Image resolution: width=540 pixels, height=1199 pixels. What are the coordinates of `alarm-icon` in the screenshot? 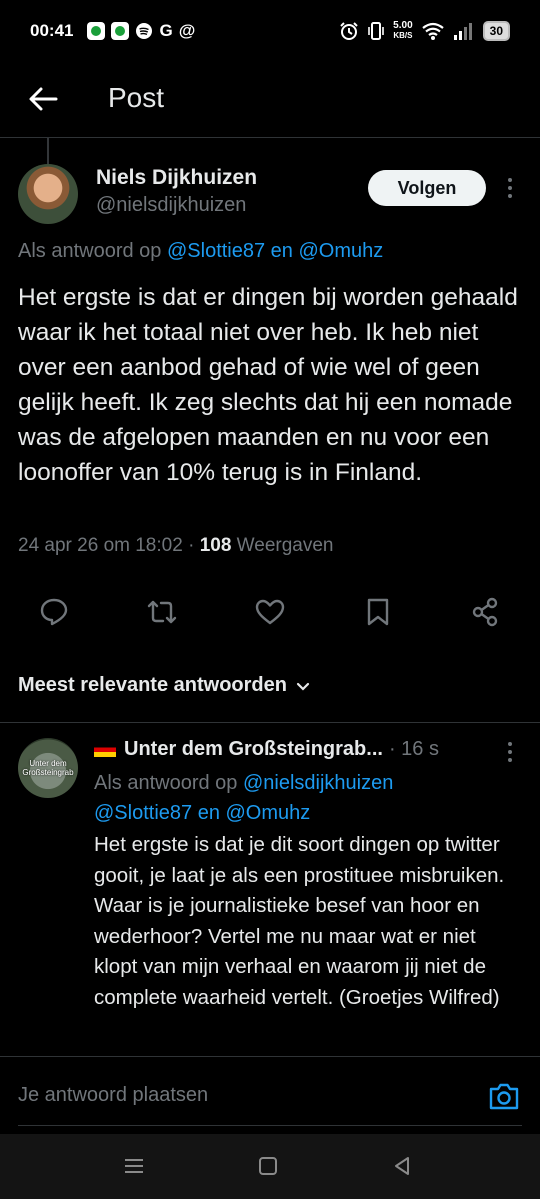 It's located at (349, 31).